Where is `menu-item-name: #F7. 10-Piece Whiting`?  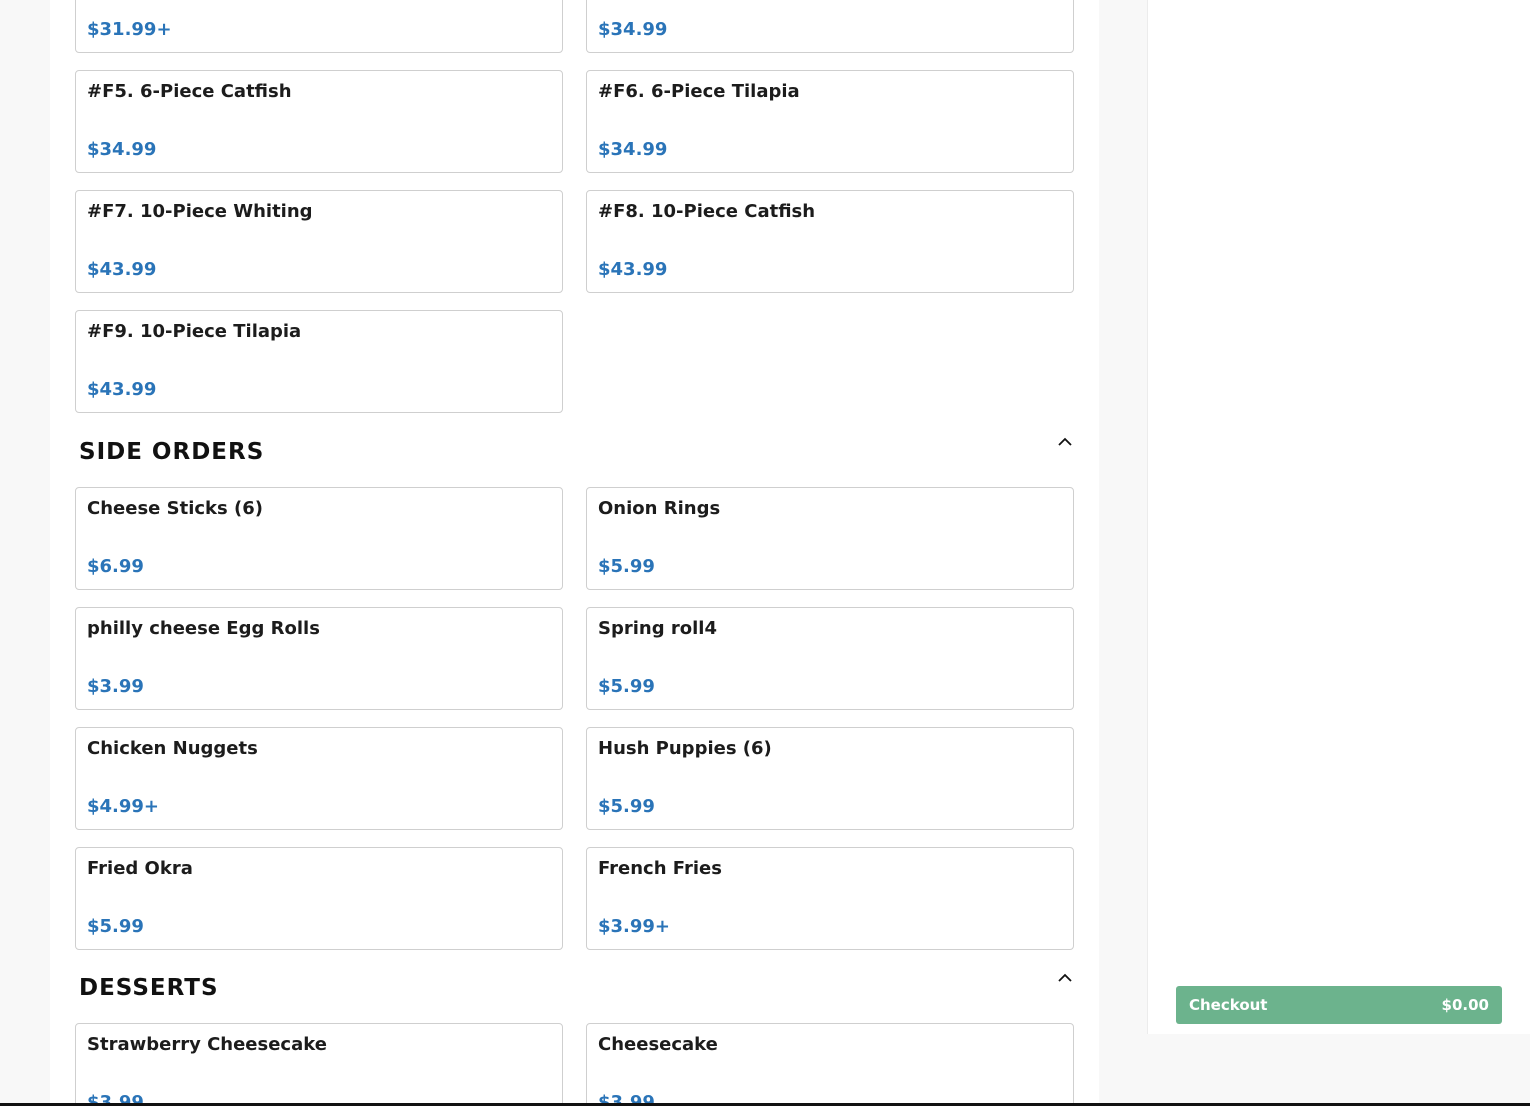 menu-item-name: #F7. 10-Piece Whiting is located at coordinates (200, 211).